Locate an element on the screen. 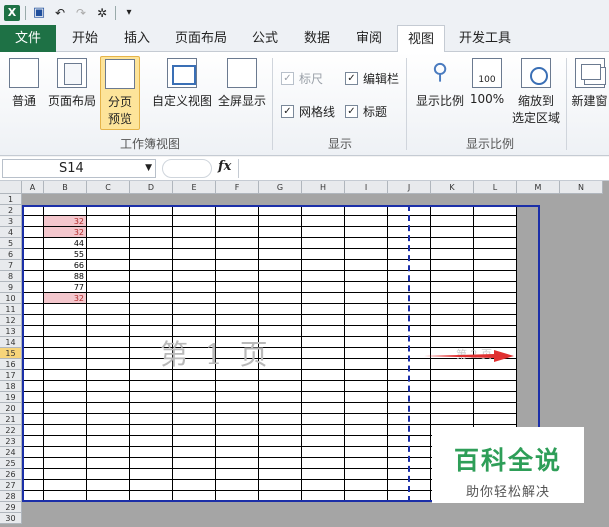 Image resolution: width=609 pixels, height=527 pixels. column-header: E is located at coordinates (194, 187).